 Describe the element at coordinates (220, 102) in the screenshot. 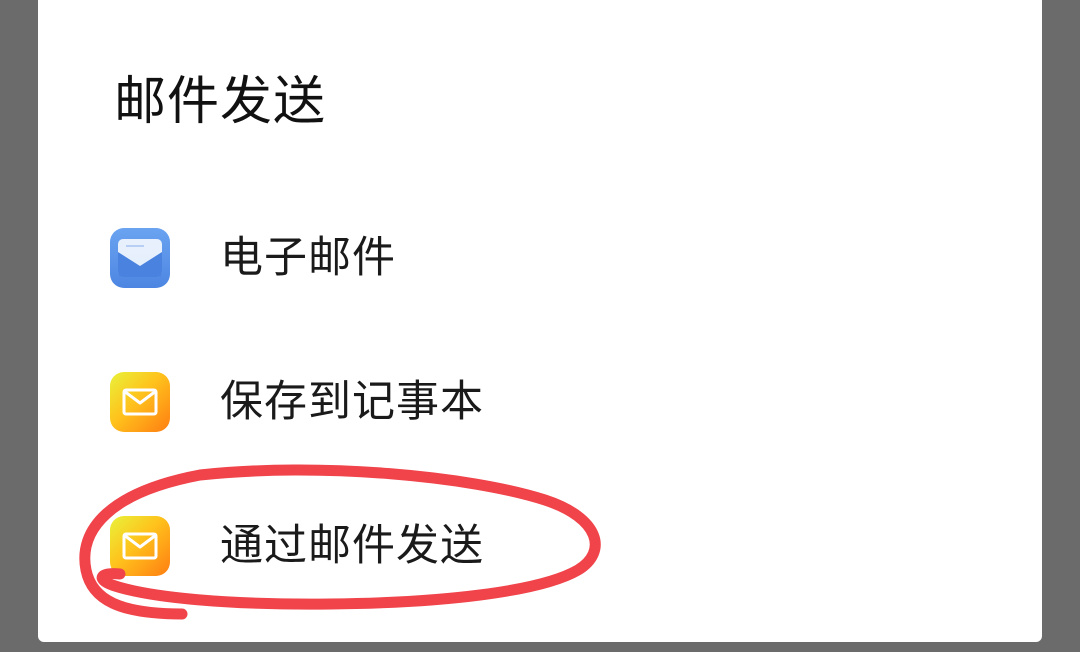

I see `dialog-title: 邮件发送` at that location.